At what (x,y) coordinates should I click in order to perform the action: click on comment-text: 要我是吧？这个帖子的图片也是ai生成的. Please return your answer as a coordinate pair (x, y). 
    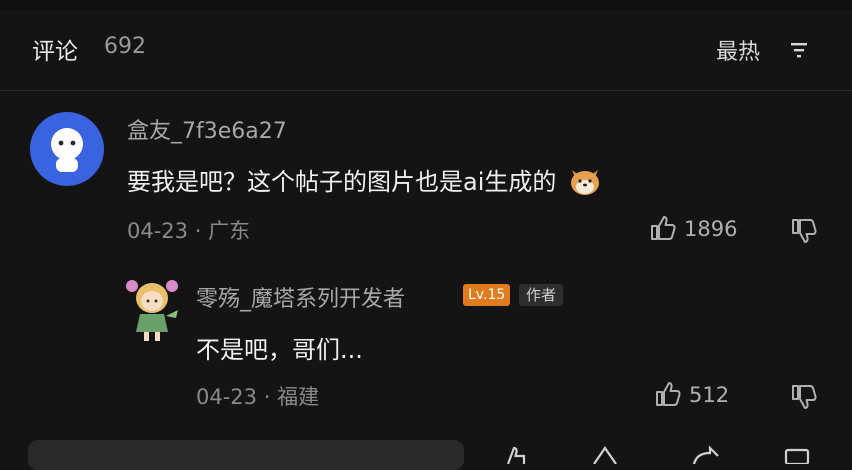
    Looking at the image, I should click on (364, 179).